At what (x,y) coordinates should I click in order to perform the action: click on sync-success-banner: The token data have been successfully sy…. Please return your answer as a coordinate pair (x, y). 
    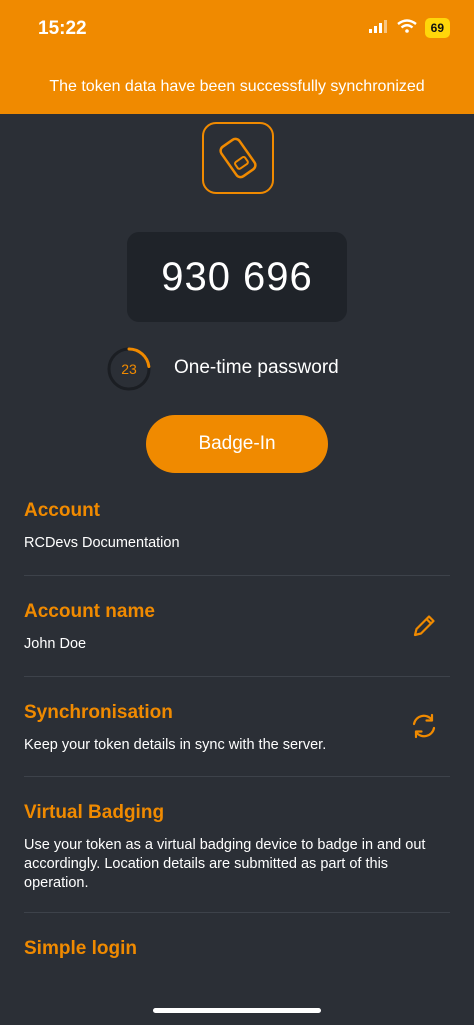
    Looking at the image, I should click on (237, 87).